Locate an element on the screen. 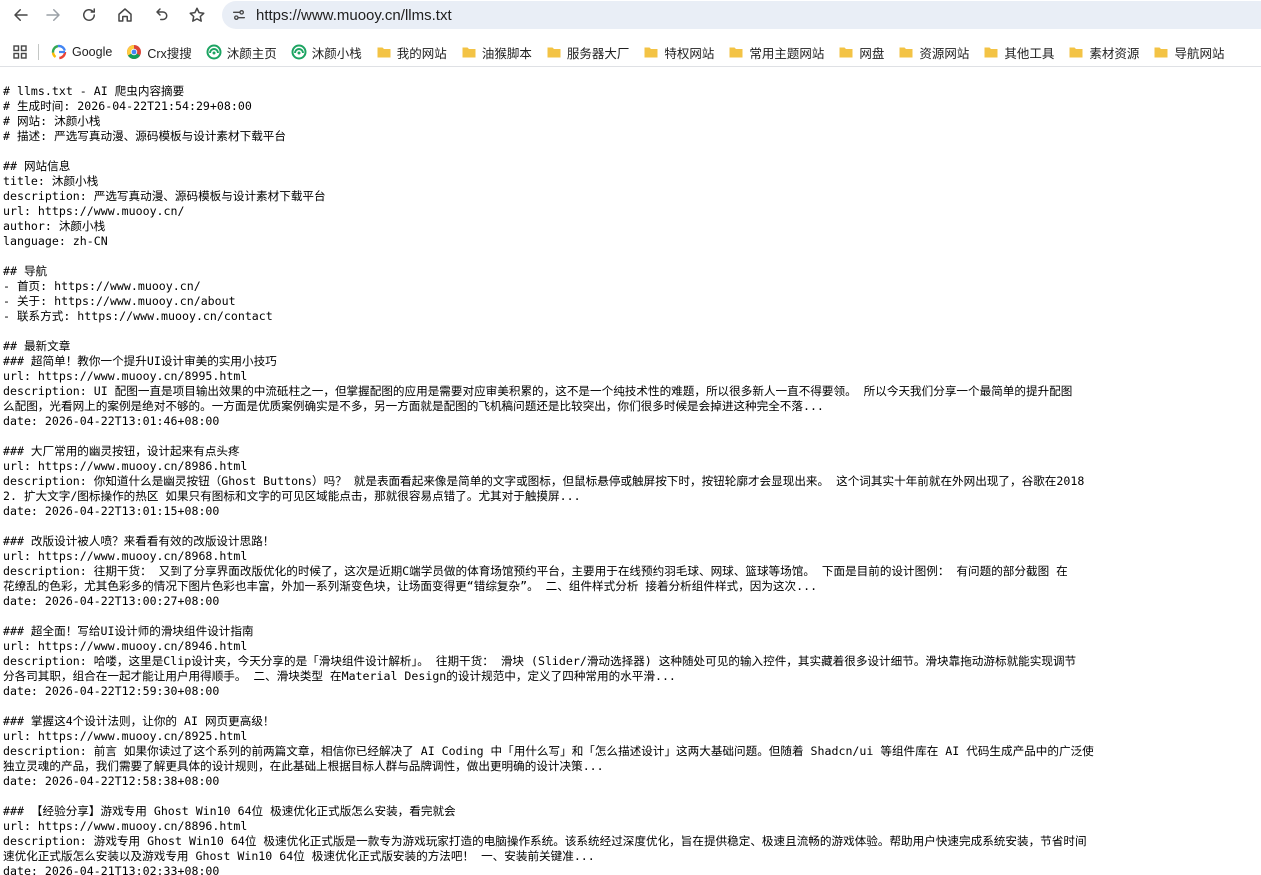  browser-toolbar: https://www.muooy.cn/llms.txt is located at coordinates (630, 15).